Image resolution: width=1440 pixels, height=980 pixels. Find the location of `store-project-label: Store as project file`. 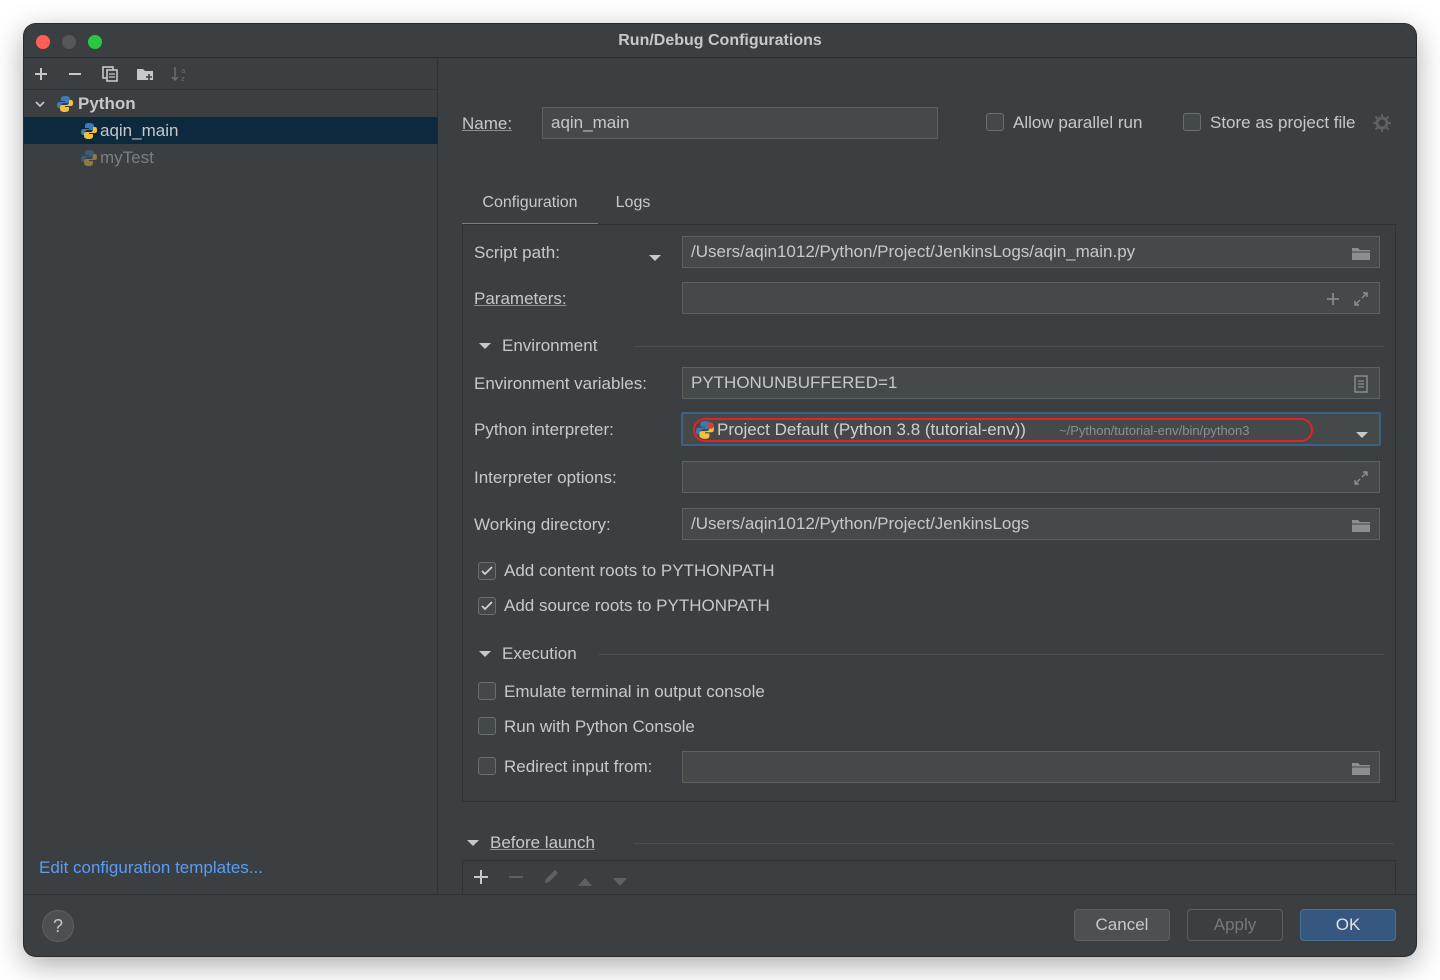

store-project-label: Store as project file is located at coordinates (1283, 122).